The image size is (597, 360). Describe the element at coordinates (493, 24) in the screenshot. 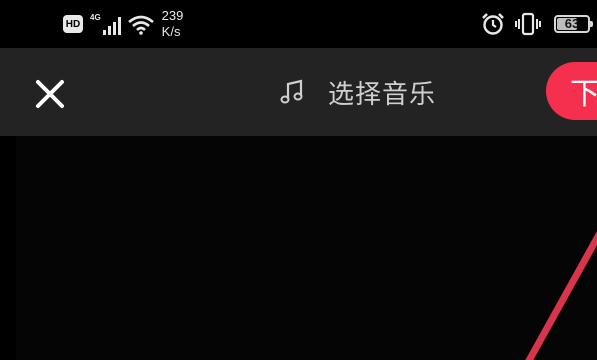

I see `alarm-icon` at that location.